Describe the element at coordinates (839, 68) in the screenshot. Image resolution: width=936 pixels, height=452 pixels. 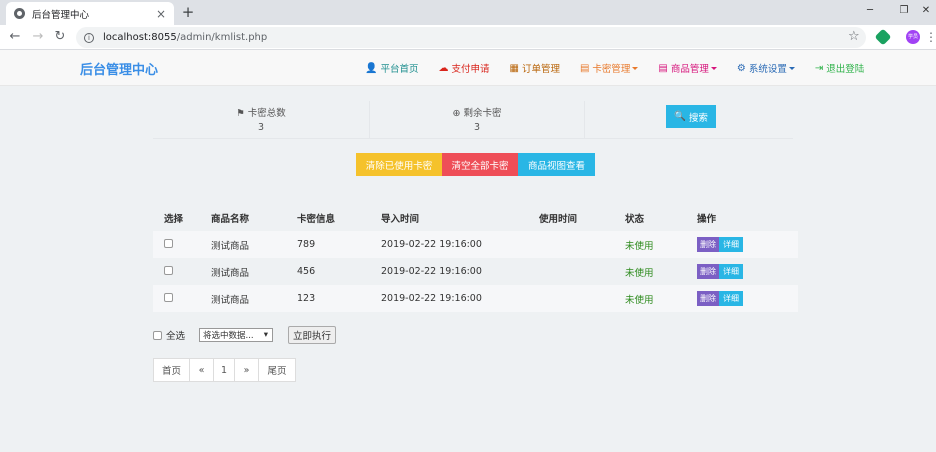
I see `nav-logout: ⇥ 退出登陆` at that location.